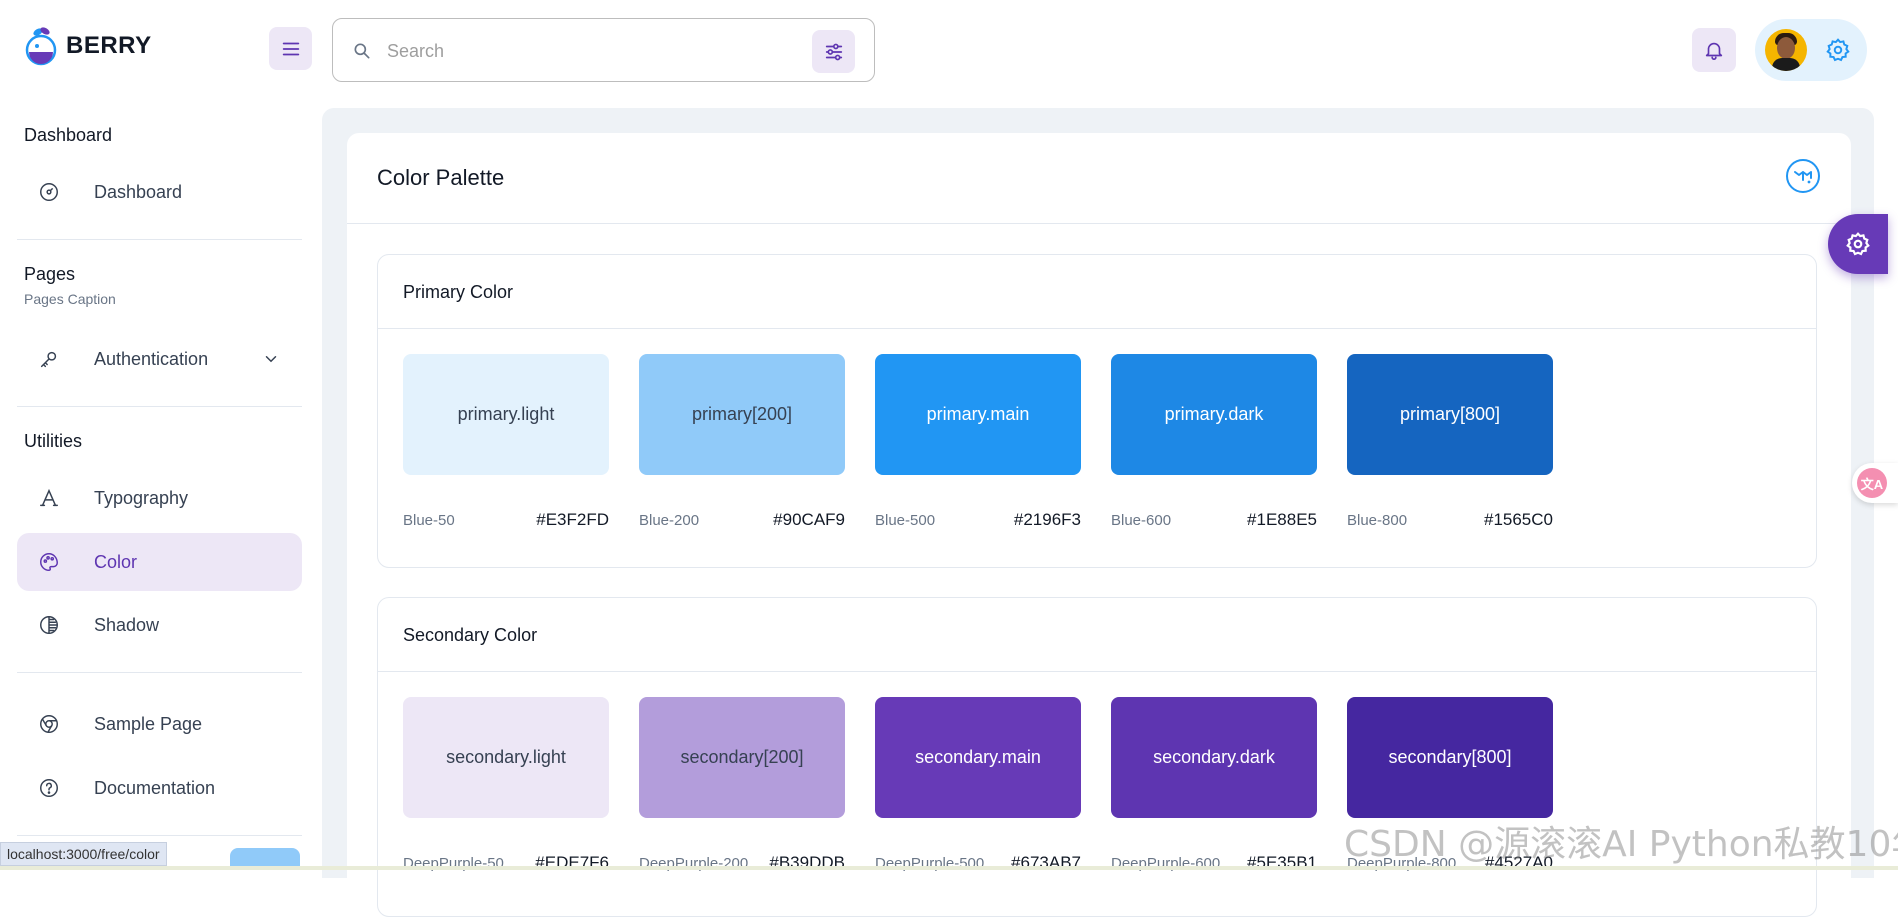 This screenshot has height=917, width=1898. Describe the element at coordinates (49, 359) in the screenshot. I see `key-icon` at that location.